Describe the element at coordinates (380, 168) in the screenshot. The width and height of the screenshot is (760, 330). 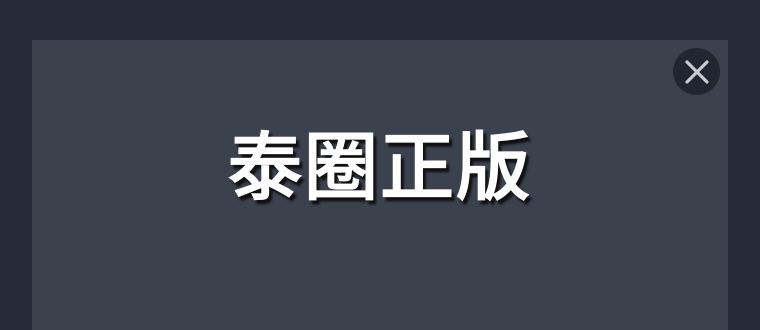
I see `banner-title: 泰圈正版` at that location.